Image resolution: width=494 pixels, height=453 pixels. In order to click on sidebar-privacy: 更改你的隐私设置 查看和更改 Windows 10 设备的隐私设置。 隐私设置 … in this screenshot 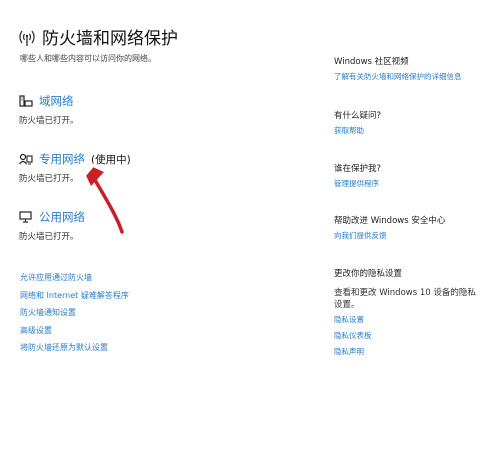, I will do `click(409, 314)`.